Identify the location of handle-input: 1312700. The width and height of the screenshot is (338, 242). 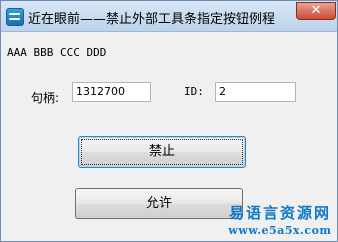
(111, 92).